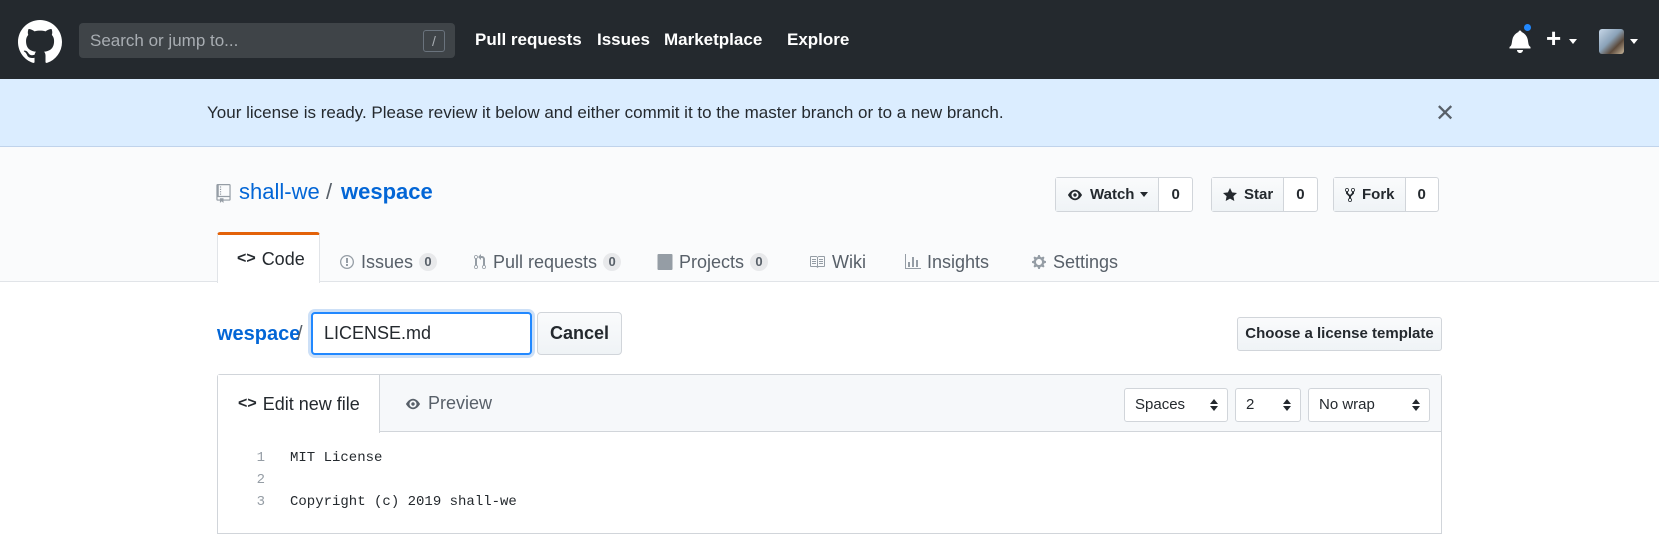 The image size is (1659, 534). Describe the element at coordinates (223, 193) in the screenshot. I see `repo-icon` at that location.